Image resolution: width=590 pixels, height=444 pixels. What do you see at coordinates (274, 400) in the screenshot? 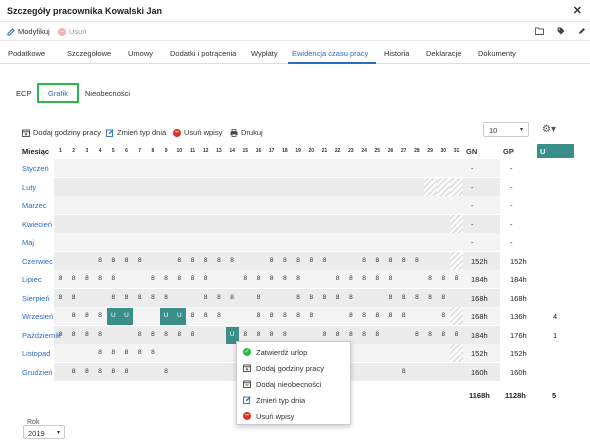
I see `menu-item-change-day: Zmień typ dnia` at bounding box center [274, 400].